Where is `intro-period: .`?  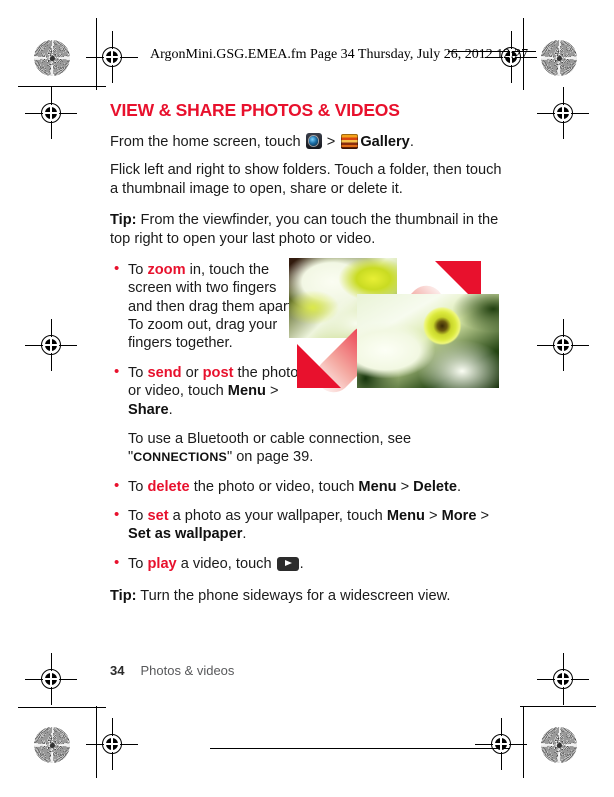 intro-period: . is located at coordinates (411, 142).